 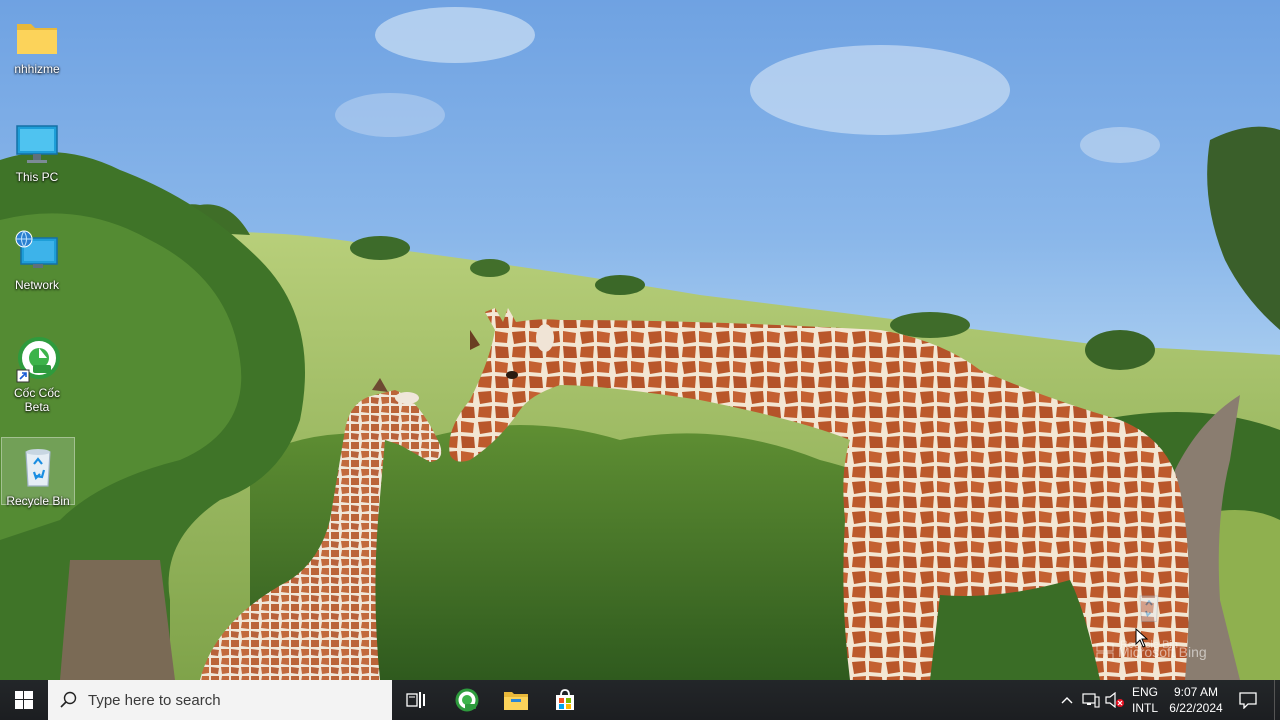 What do you see at coordinates (1196, 692) in the screenshot?
I see `clock-time: 9:07 AM` at bounding box center [1196, 692].